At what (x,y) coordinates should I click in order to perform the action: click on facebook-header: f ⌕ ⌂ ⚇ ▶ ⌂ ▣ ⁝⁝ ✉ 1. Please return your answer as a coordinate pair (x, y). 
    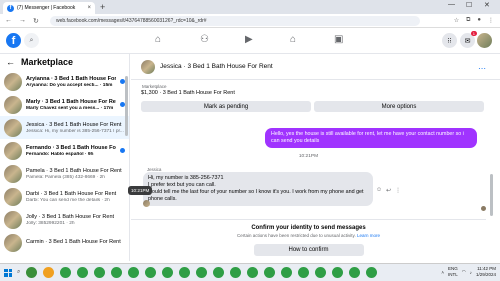
    Looking at the image, I should click on (250, 41).